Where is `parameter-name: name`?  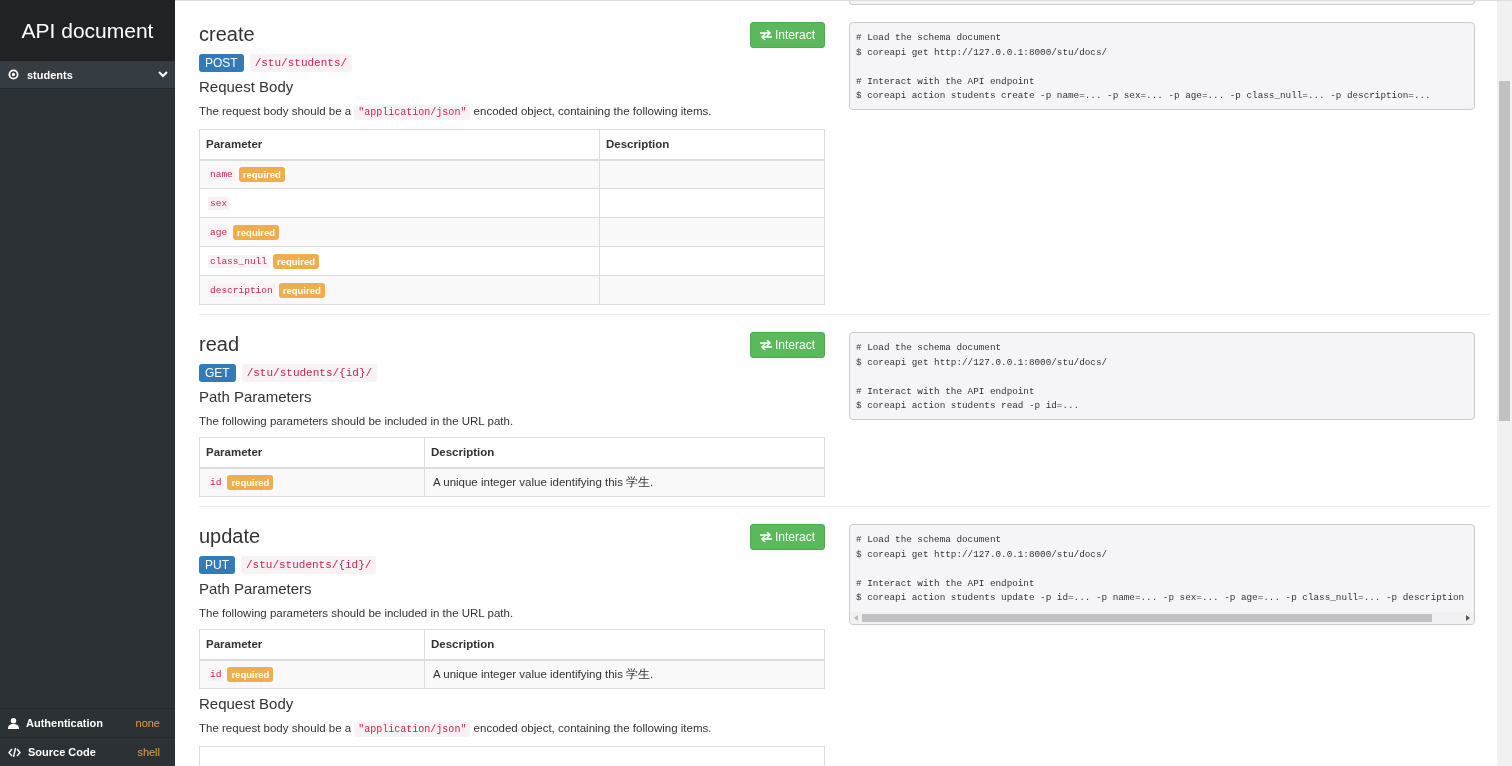 parameter-name: name is located at coordinates (221, 174).